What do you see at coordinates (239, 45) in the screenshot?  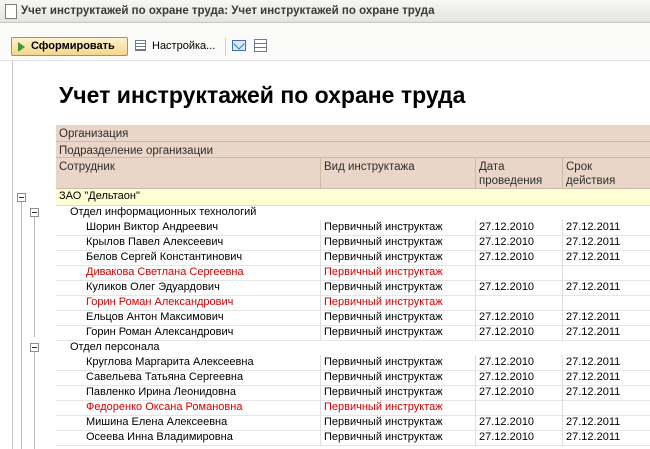 I see `send-mail-icon` at bounding box center [239, 45].